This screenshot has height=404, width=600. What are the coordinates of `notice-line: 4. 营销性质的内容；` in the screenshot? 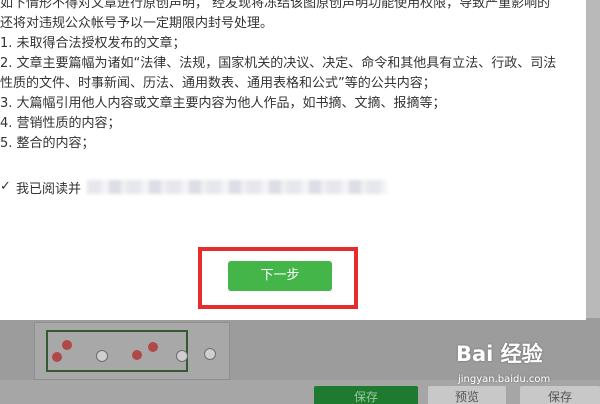 It's located at (60, 123).